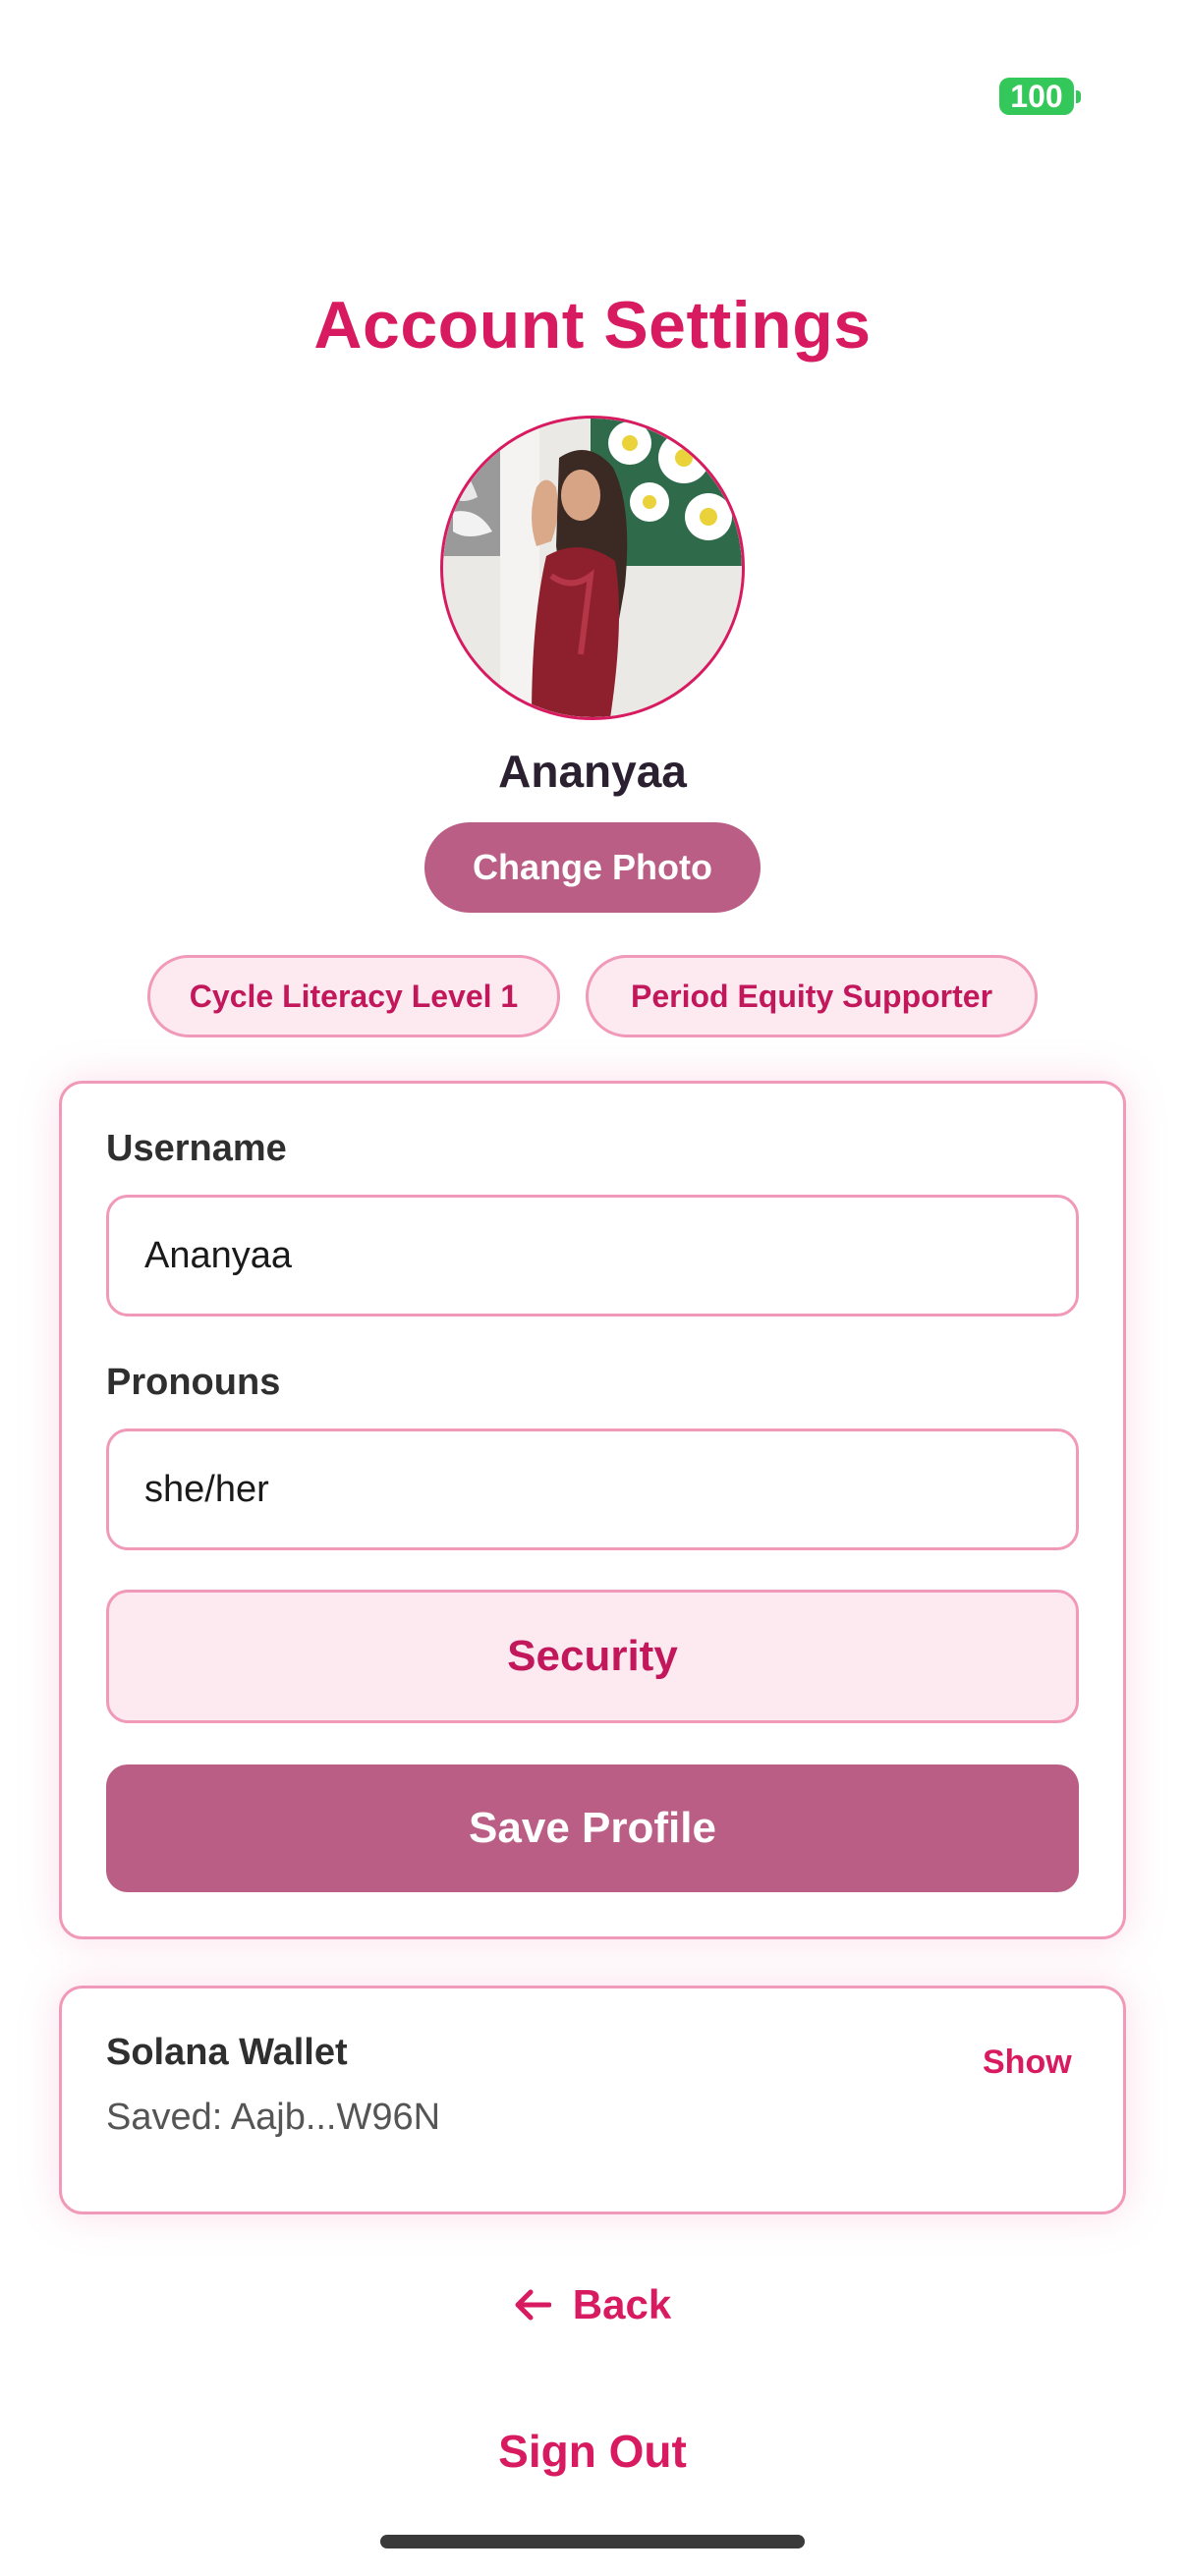  What do you see at coordinates (812, 996) in the screenshot?
I see `badge-period-equity: Period Equity Supporter` at bounding box center [812, 996].